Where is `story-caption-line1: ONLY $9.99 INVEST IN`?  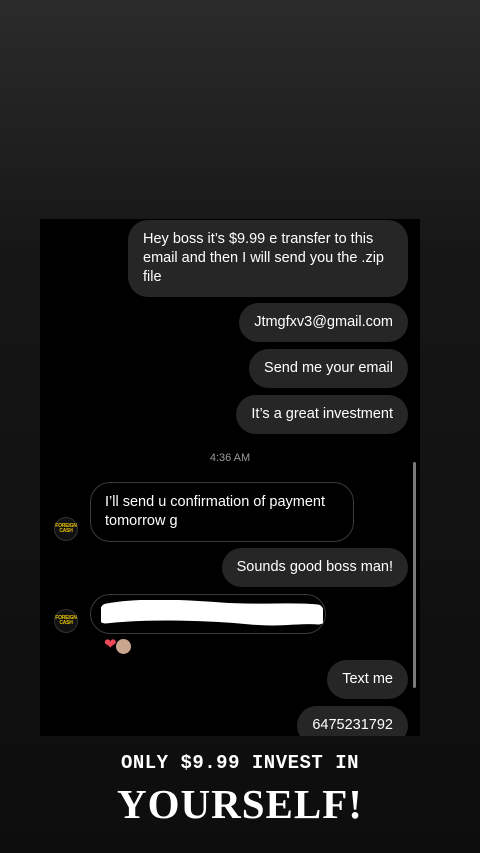
story-caption-line1: ONLY $9.99 INVEST IN is located at coordinates (240, 763).